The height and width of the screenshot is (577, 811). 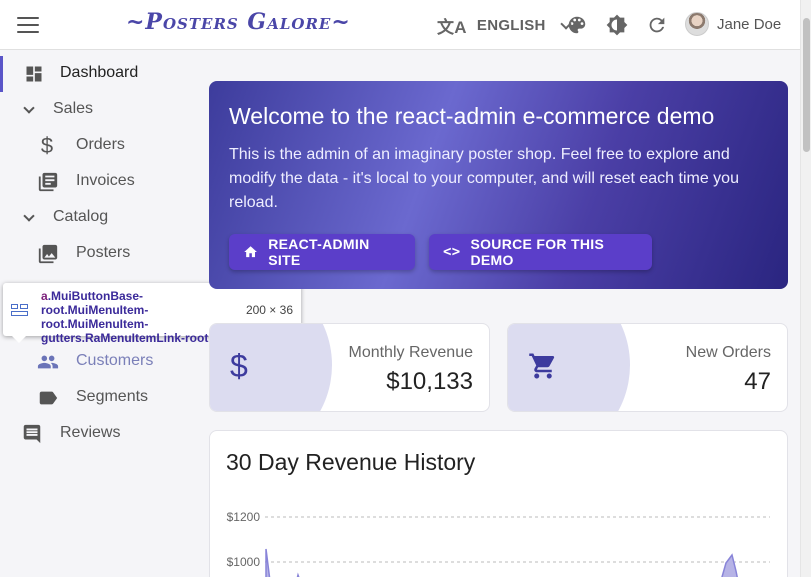 What do you see at coordinates (511, 25) in the screenshot?
I see `language-label: ENGLISH` at bounding box center [511, 25].